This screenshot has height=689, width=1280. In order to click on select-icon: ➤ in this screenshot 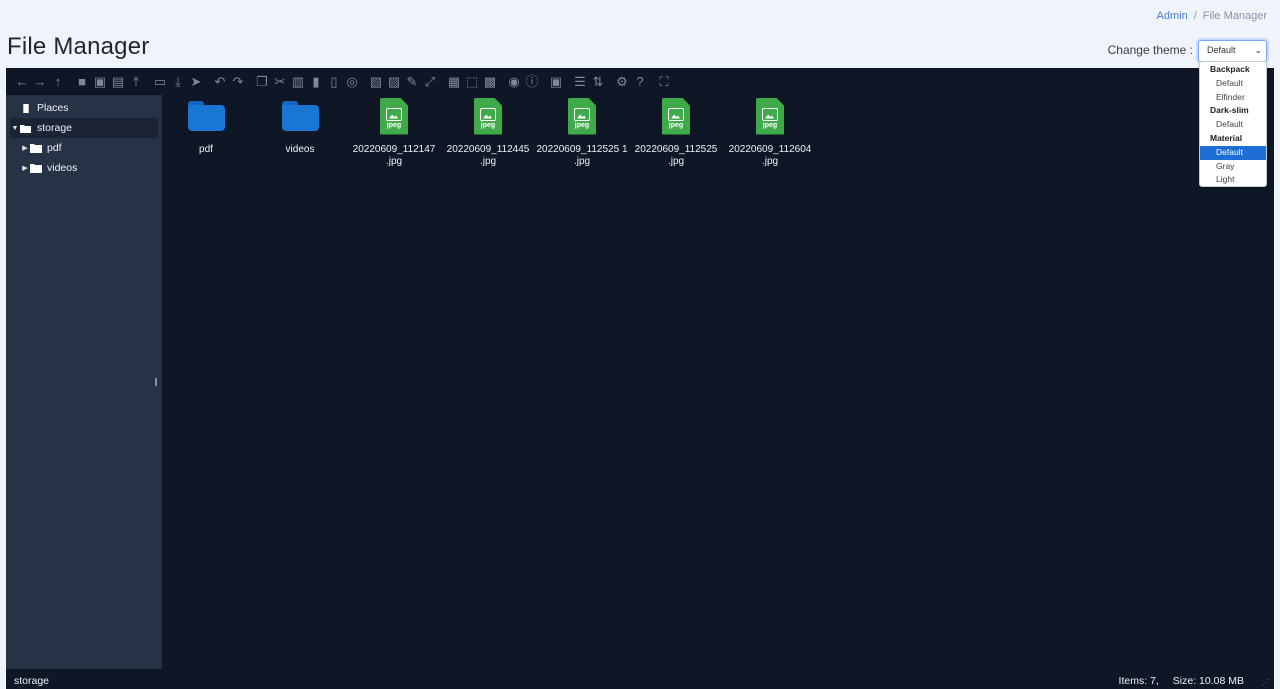, I will do `click(196, 82)`.